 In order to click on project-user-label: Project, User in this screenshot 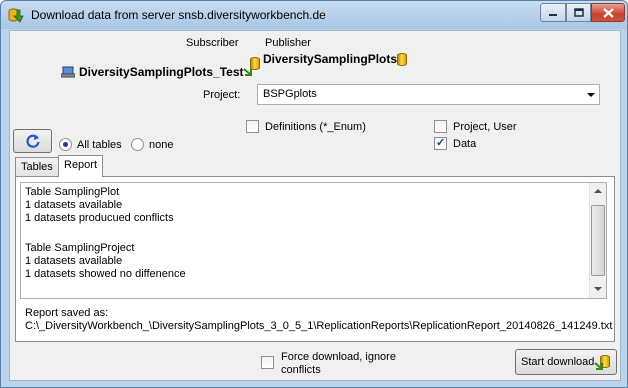, I will do `click(485, 127)`.